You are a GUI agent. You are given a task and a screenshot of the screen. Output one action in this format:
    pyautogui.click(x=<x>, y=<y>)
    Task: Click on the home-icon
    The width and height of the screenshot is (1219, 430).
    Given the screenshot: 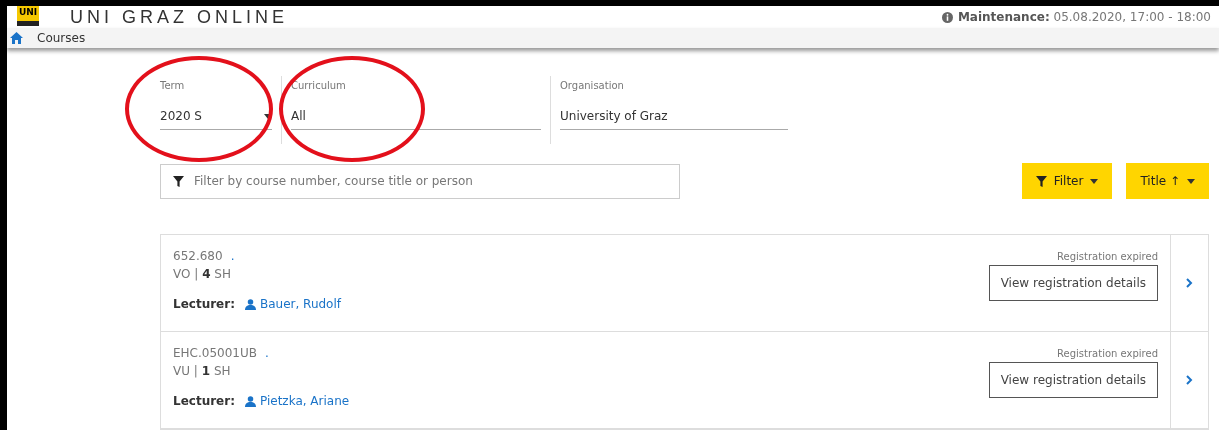 What is the action you would take?
    pyautogui.click(x=16, y=38)
    